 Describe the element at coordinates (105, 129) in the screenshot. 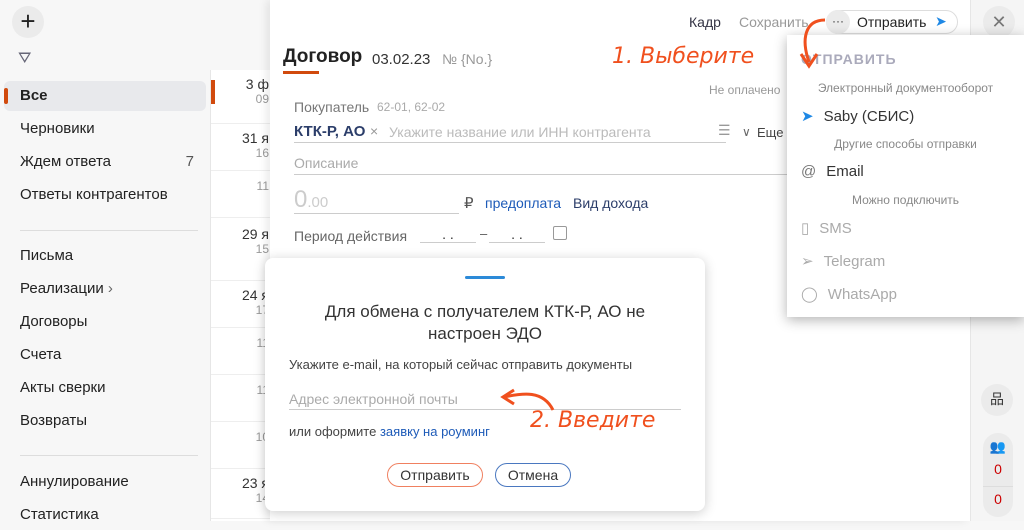

I see `sidebar-item-drafts: Черновики` at that location.